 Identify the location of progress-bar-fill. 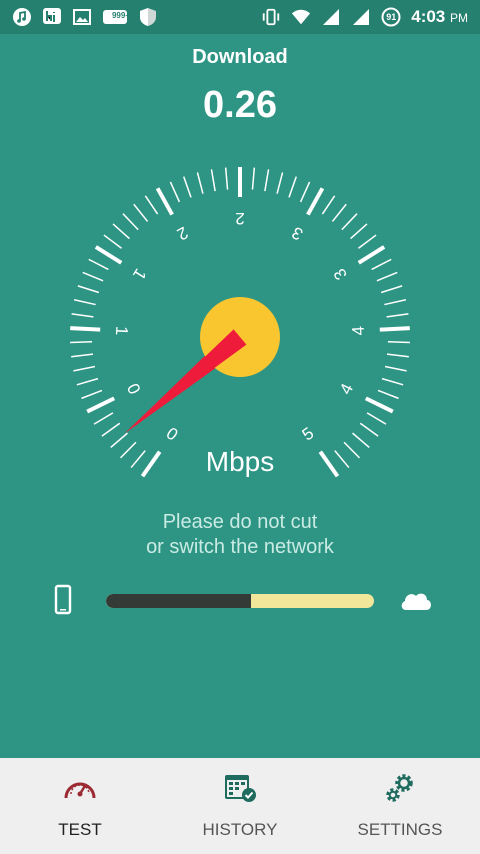
(178, 601).